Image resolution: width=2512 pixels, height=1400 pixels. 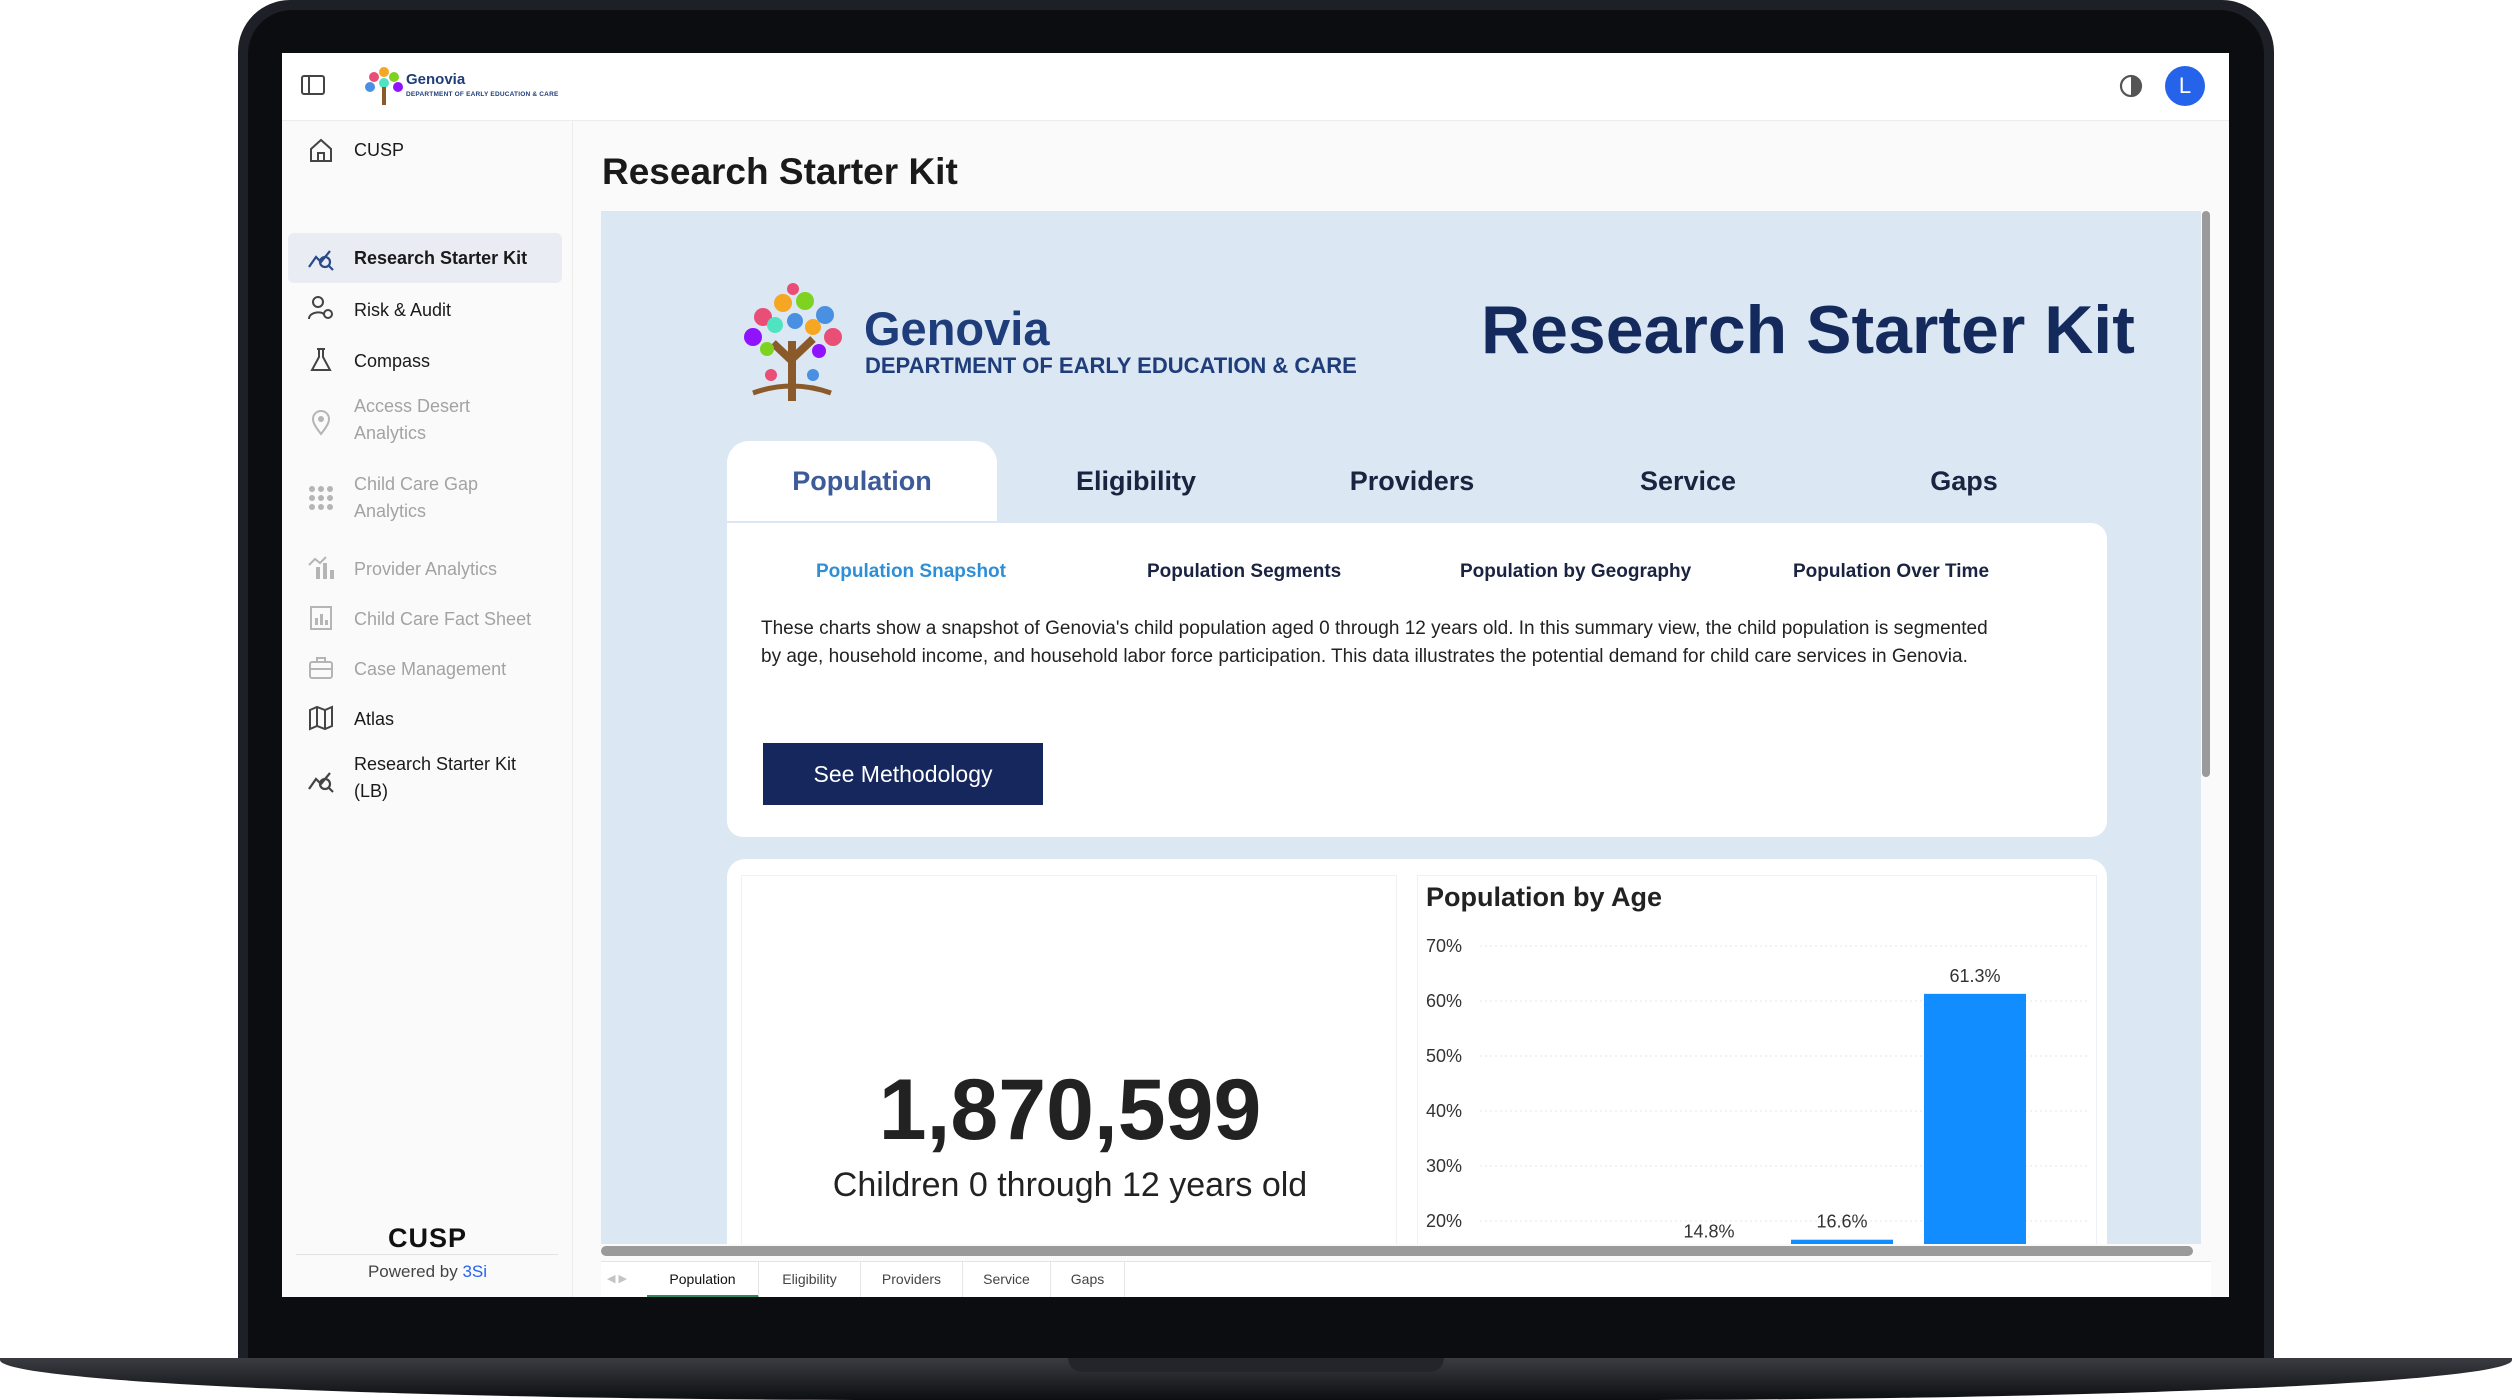 I want to click on map-icon, so click(x=321, y=718).